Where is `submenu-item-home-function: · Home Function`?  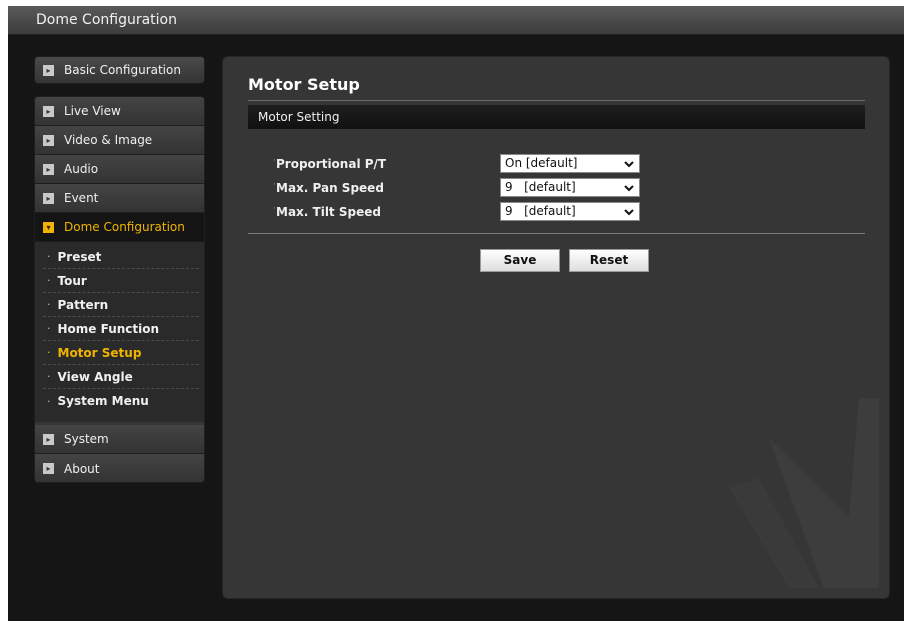
submenu-item-home-function: · Home Function is located at coordinates (121, 329).